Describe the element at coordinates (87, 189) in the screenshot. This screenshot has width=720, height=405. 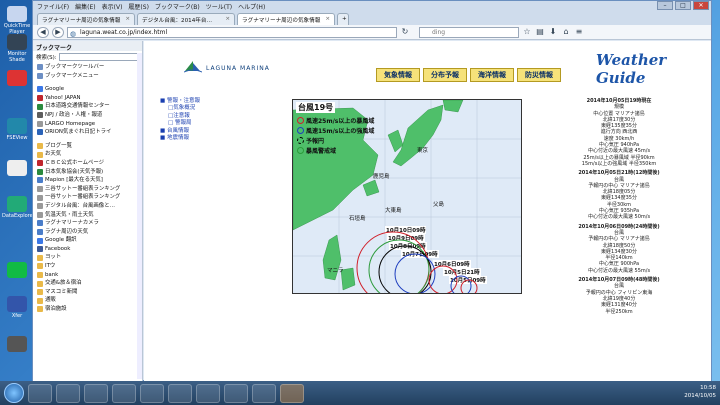
I see `bookmark-item: 三谷サットー番組表ランキング` at that location.